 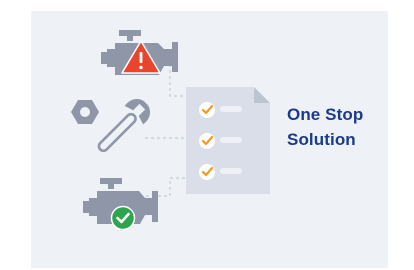 What do you see at coordinates (342, 127) in the screenshot?
I see `headline: One Stop Solution` at bounding box center [342, 127].